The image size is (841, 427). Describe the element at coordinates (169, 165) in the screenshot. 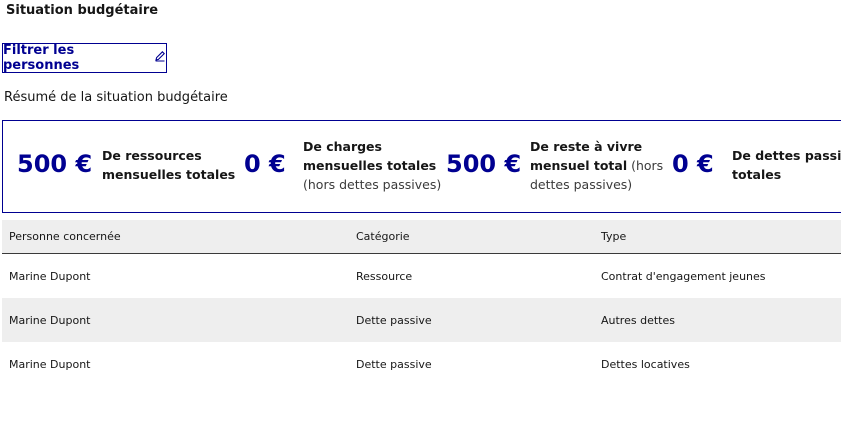

I see `resources-description: De ressources mensuelles totales` at that location.